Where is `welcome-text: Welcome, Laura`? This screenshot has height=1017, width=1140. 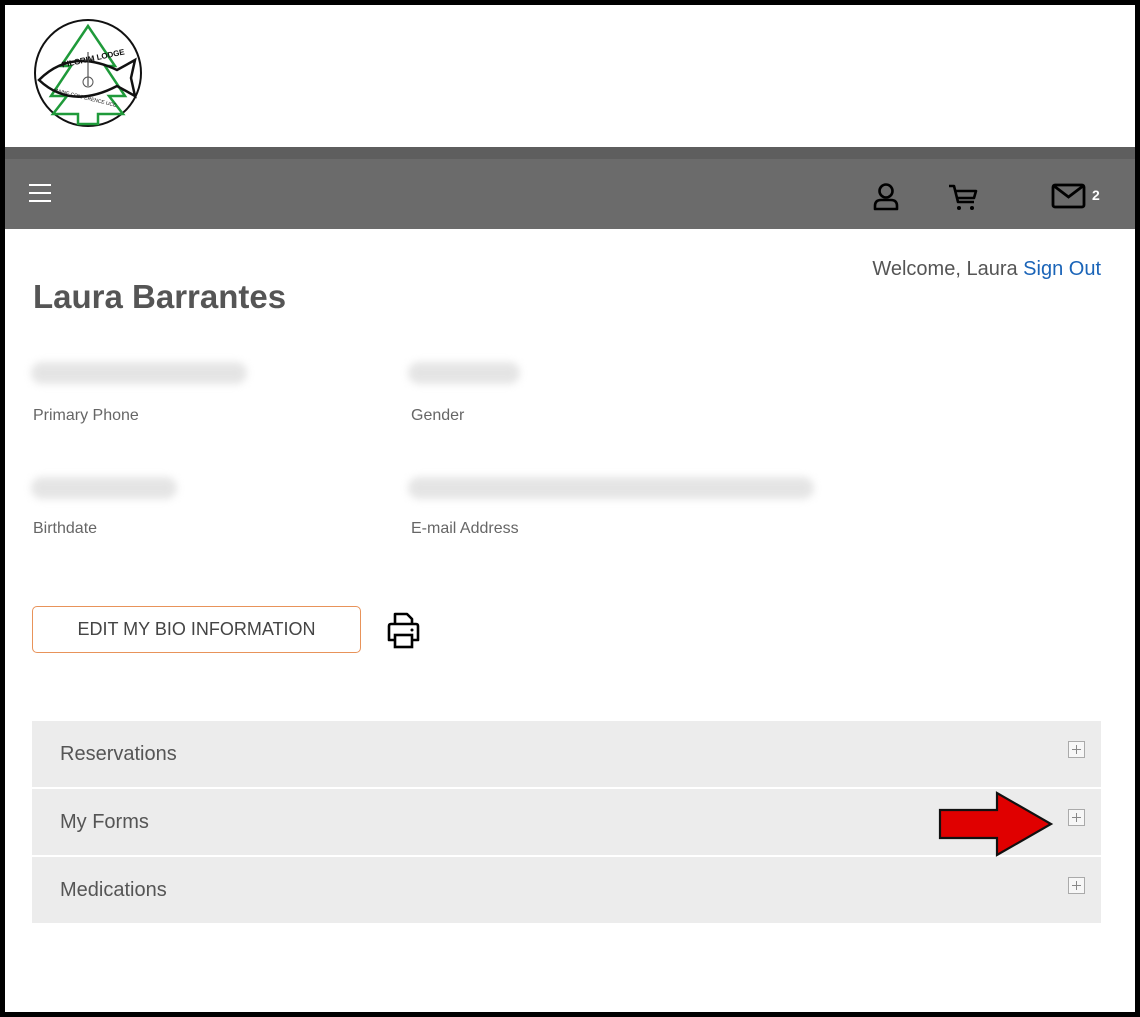
welcome-text: Welcome, Laura is located at coordinates (945, 269).